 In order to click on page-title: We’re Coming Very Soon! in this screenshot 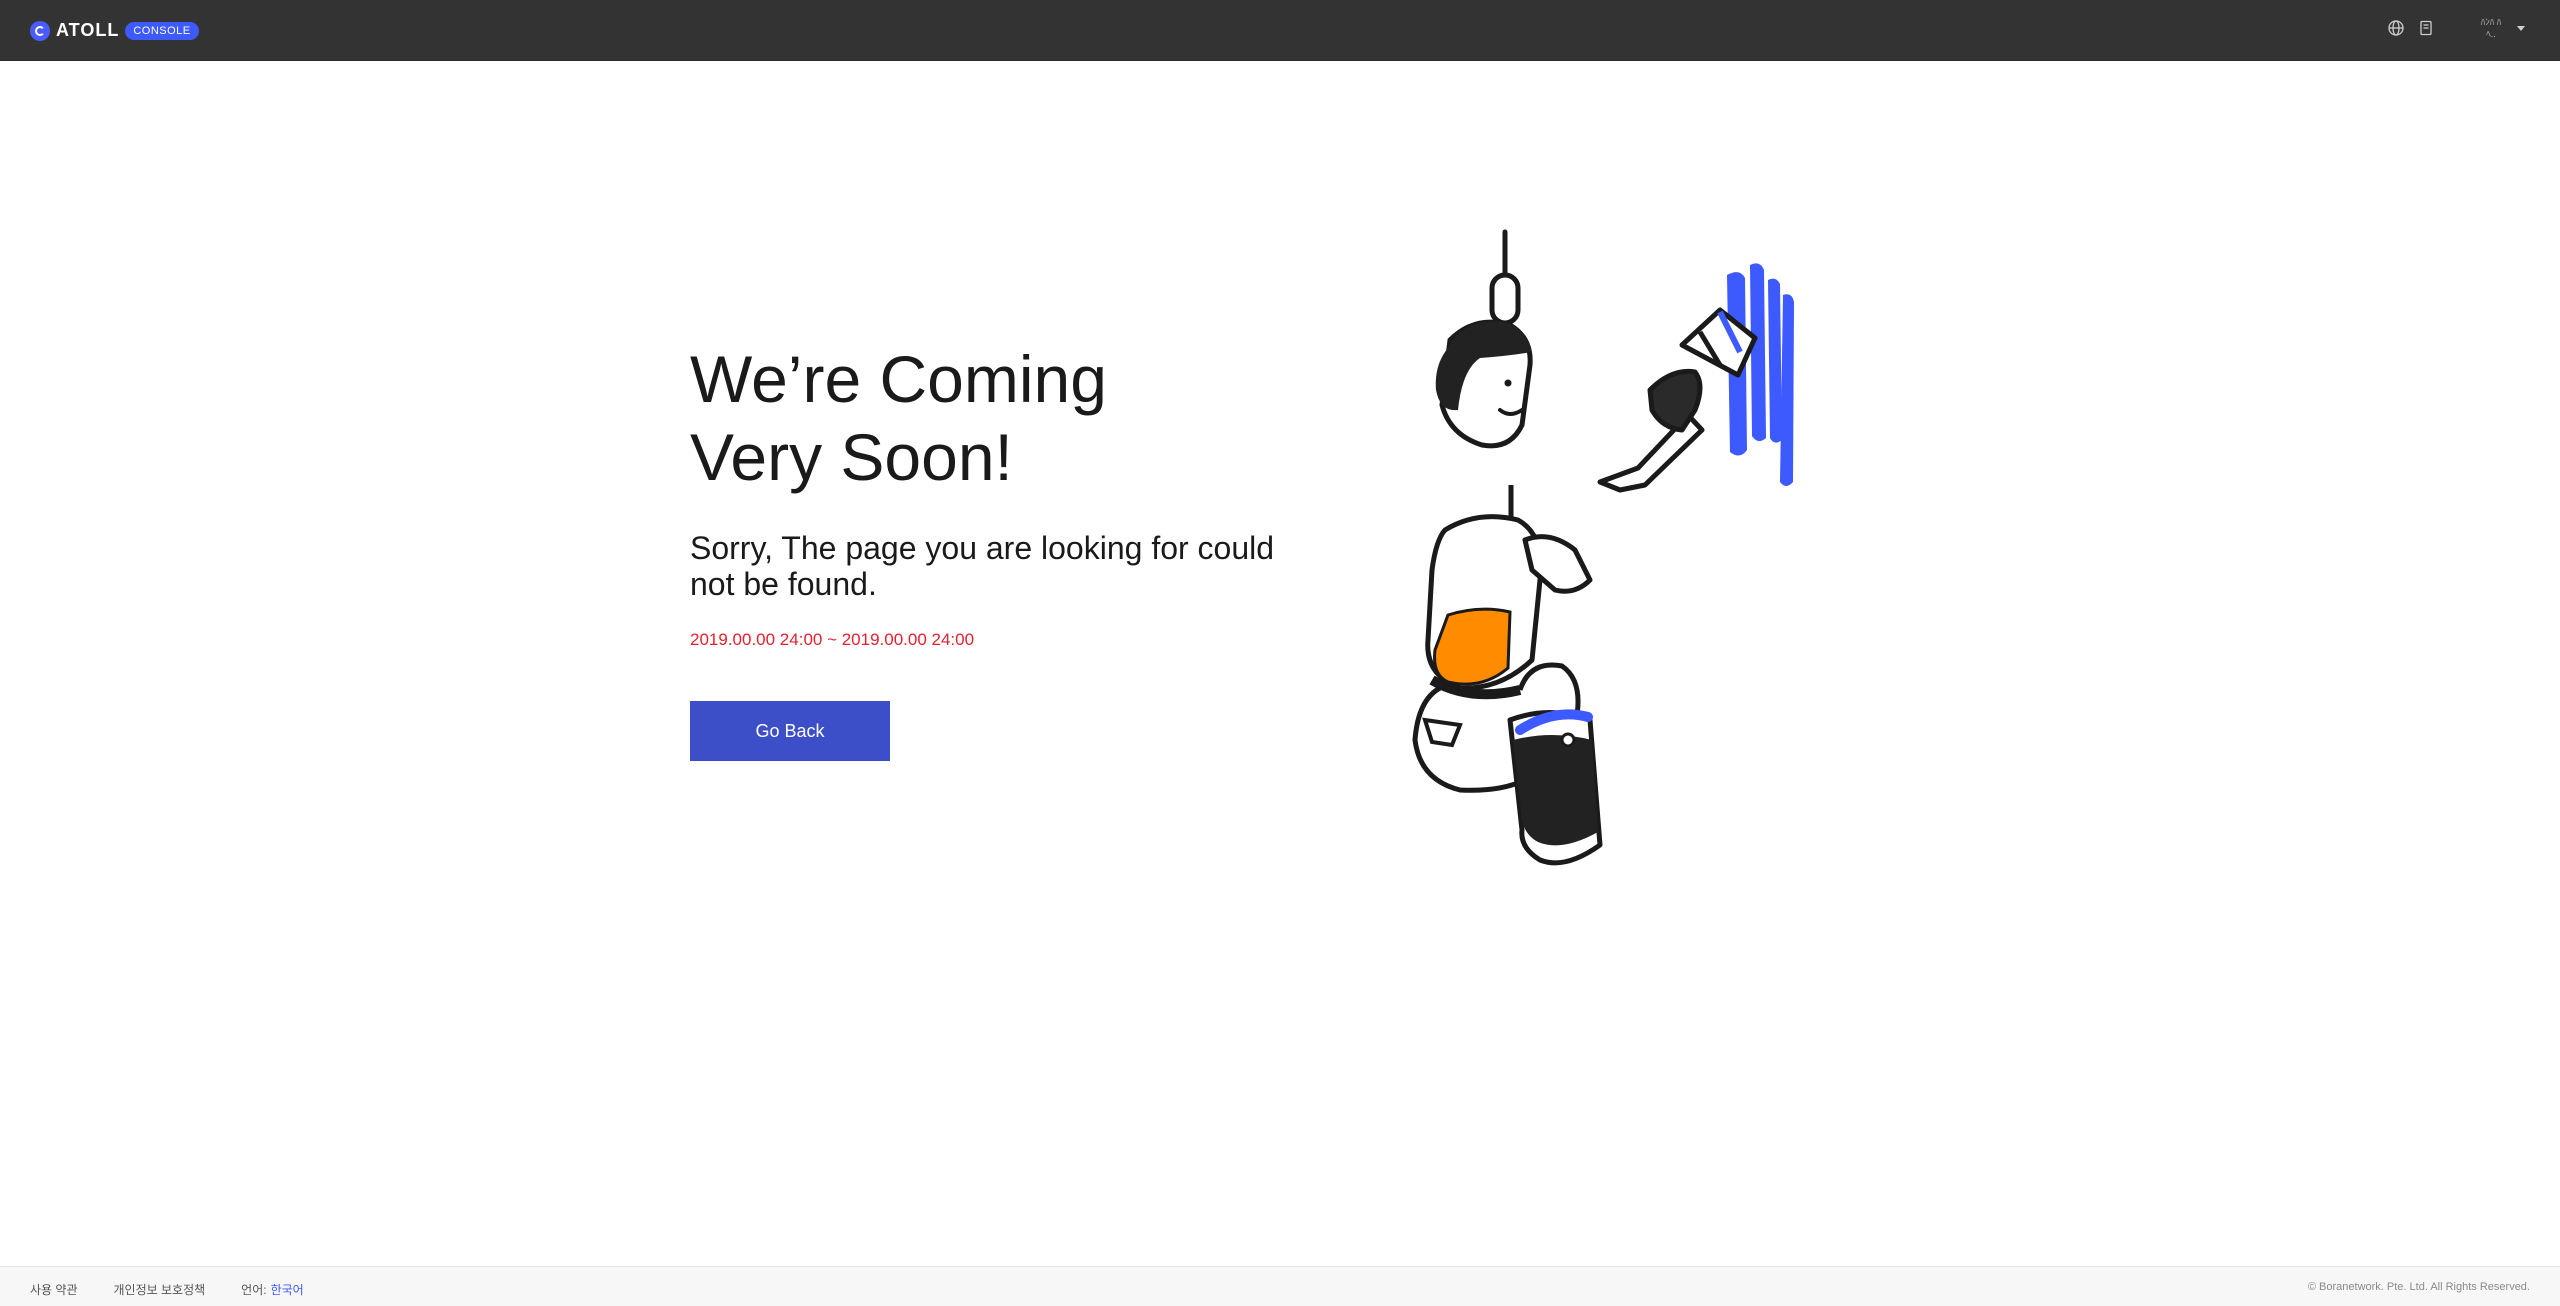, I will do `click(950, 418)`.